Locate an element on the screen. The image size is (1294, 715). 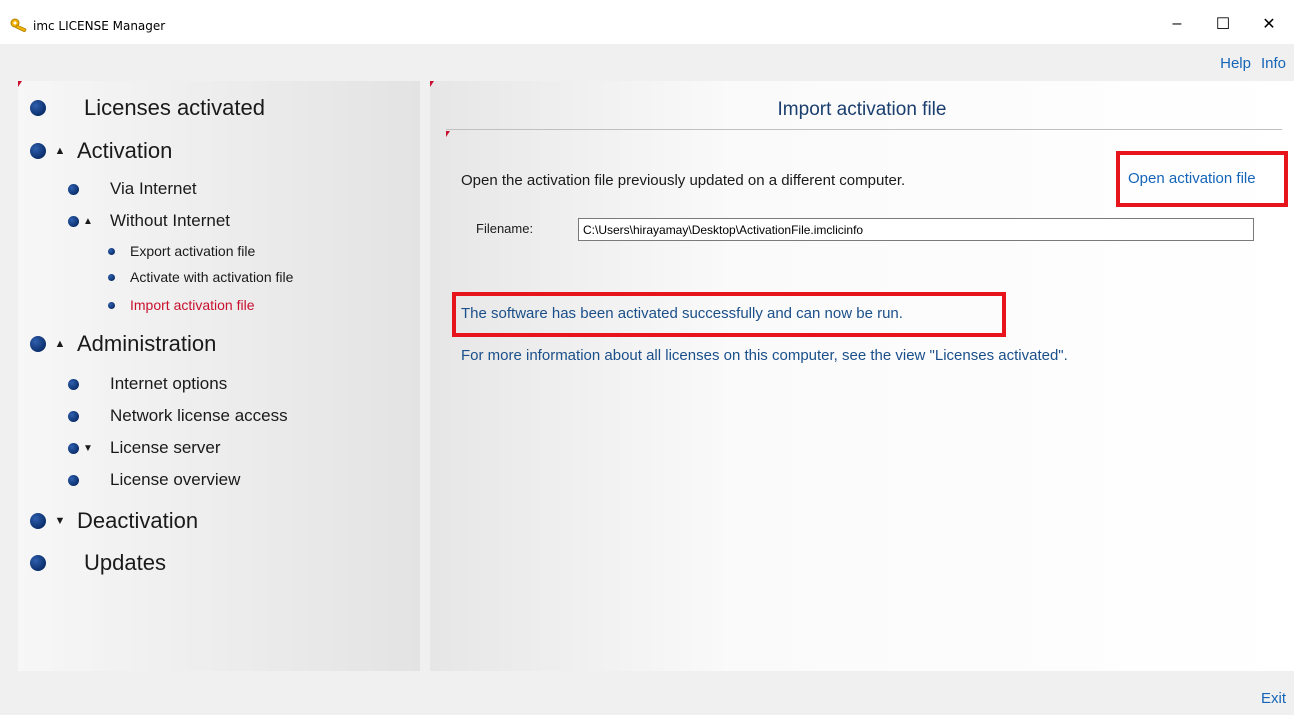
nav-via-internet: Via Internet is located at coordinates (132, 189).